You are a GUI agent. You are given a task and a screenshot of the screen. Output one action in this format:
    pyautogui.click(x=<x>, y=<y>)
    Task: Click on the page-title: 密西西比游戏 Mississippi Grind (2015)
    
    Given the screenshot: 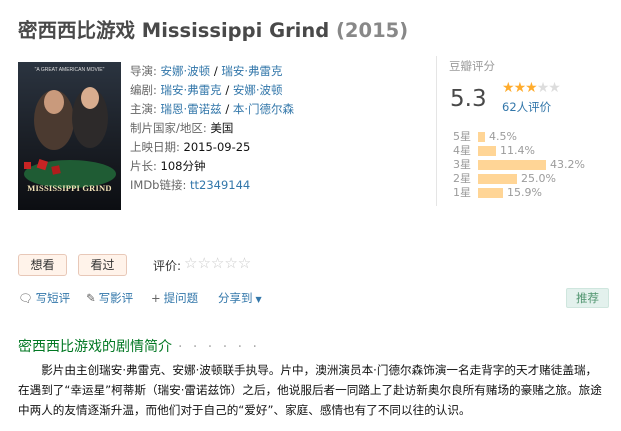 What is the action you would take?
    pyautogui.click(x=213, y=28)
    